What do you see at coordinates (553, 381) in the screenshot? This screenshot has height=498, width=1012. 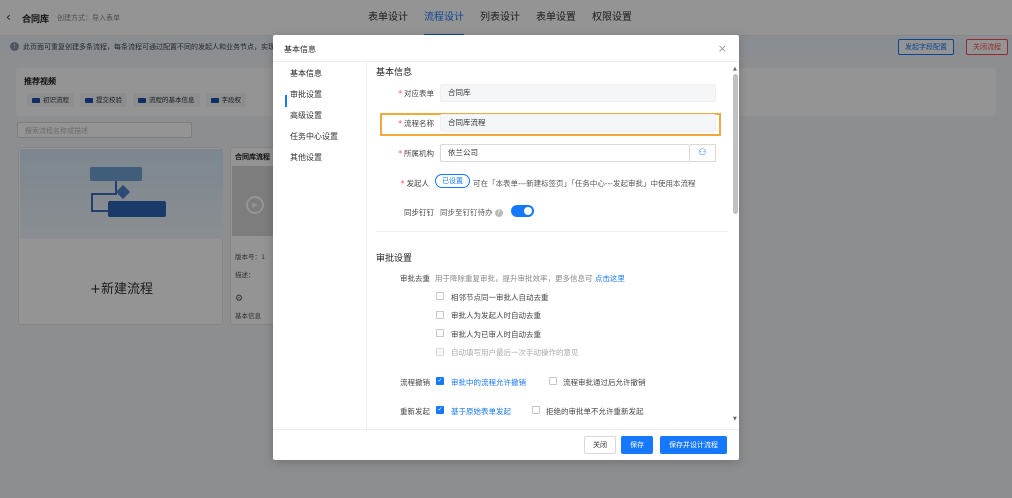 I see `revoke-after-approve-checkbox` at bounding box center [553, 381].